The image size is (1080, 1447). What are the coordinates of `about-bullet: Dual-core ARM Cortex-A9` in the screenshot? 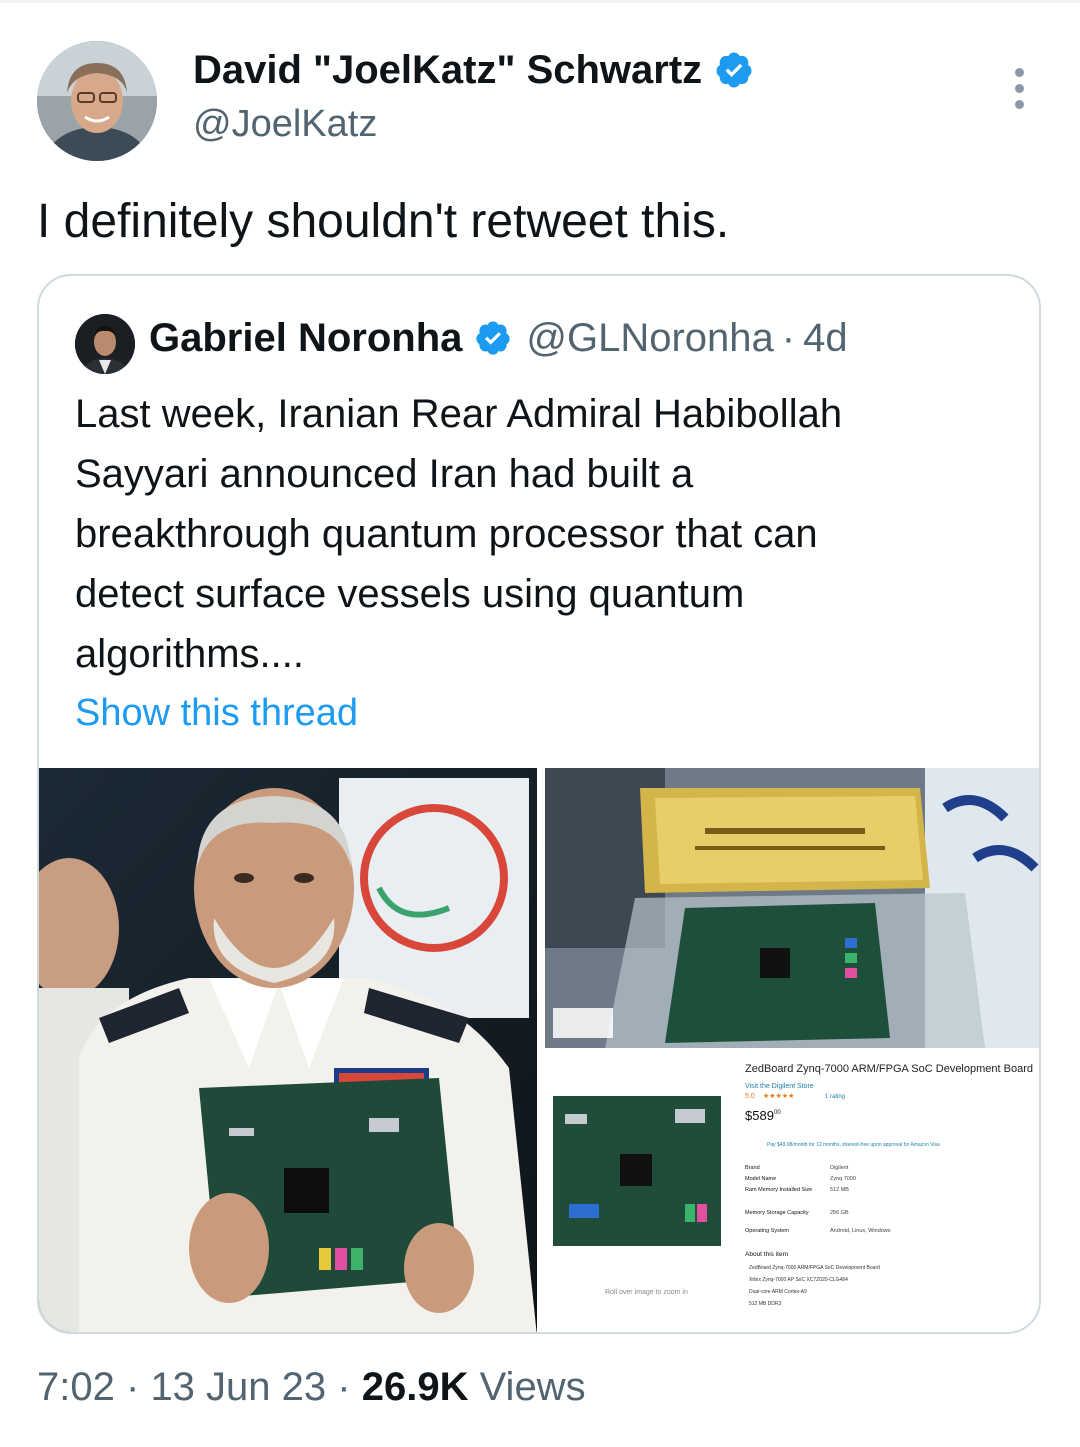 It's located at (778, 1292).